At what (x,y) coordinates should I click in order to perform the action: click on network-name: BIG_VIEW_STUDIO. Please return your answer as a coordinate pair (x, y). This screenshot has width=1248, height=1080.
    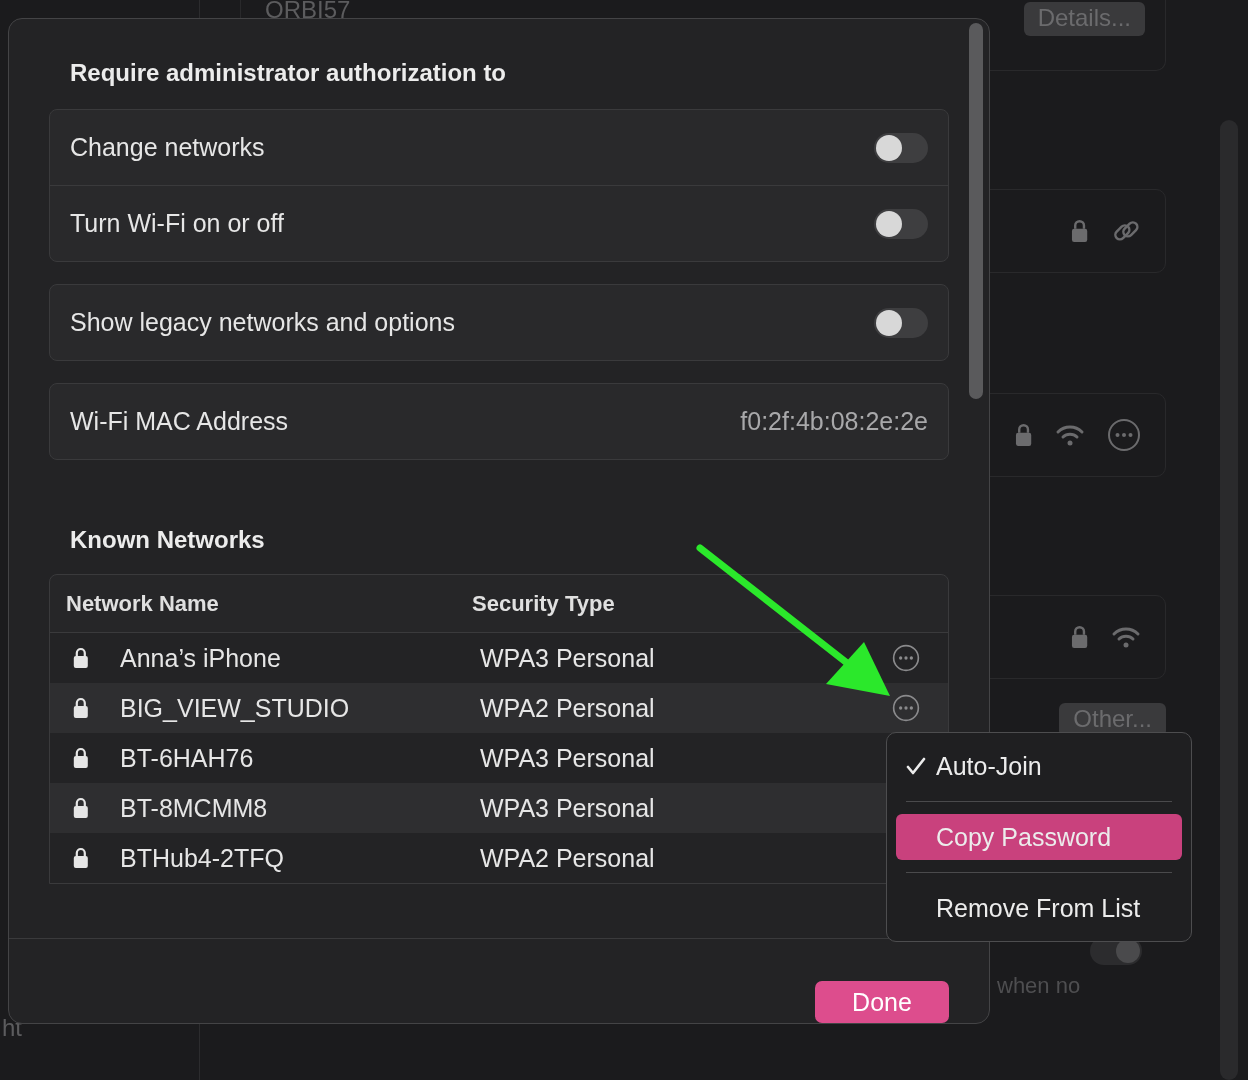
    Looking at the image, I should click on (235, 708).